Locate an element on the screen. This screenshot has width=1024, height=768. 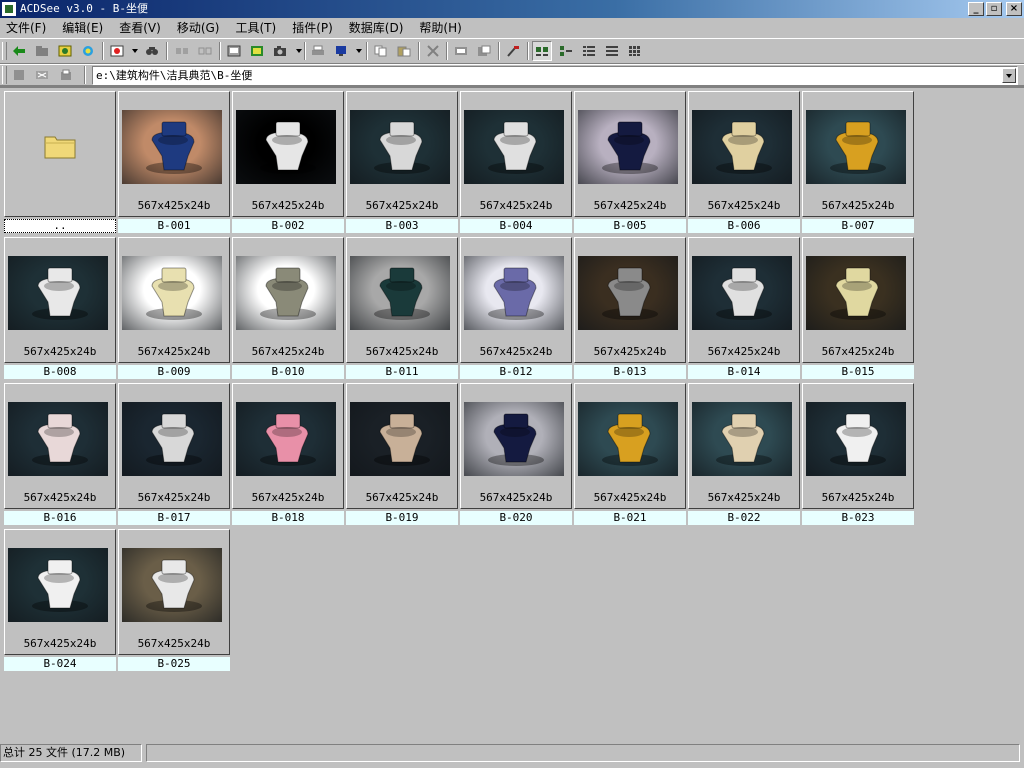
camera-dropdown-arrow is located at coordinates (299, 51).